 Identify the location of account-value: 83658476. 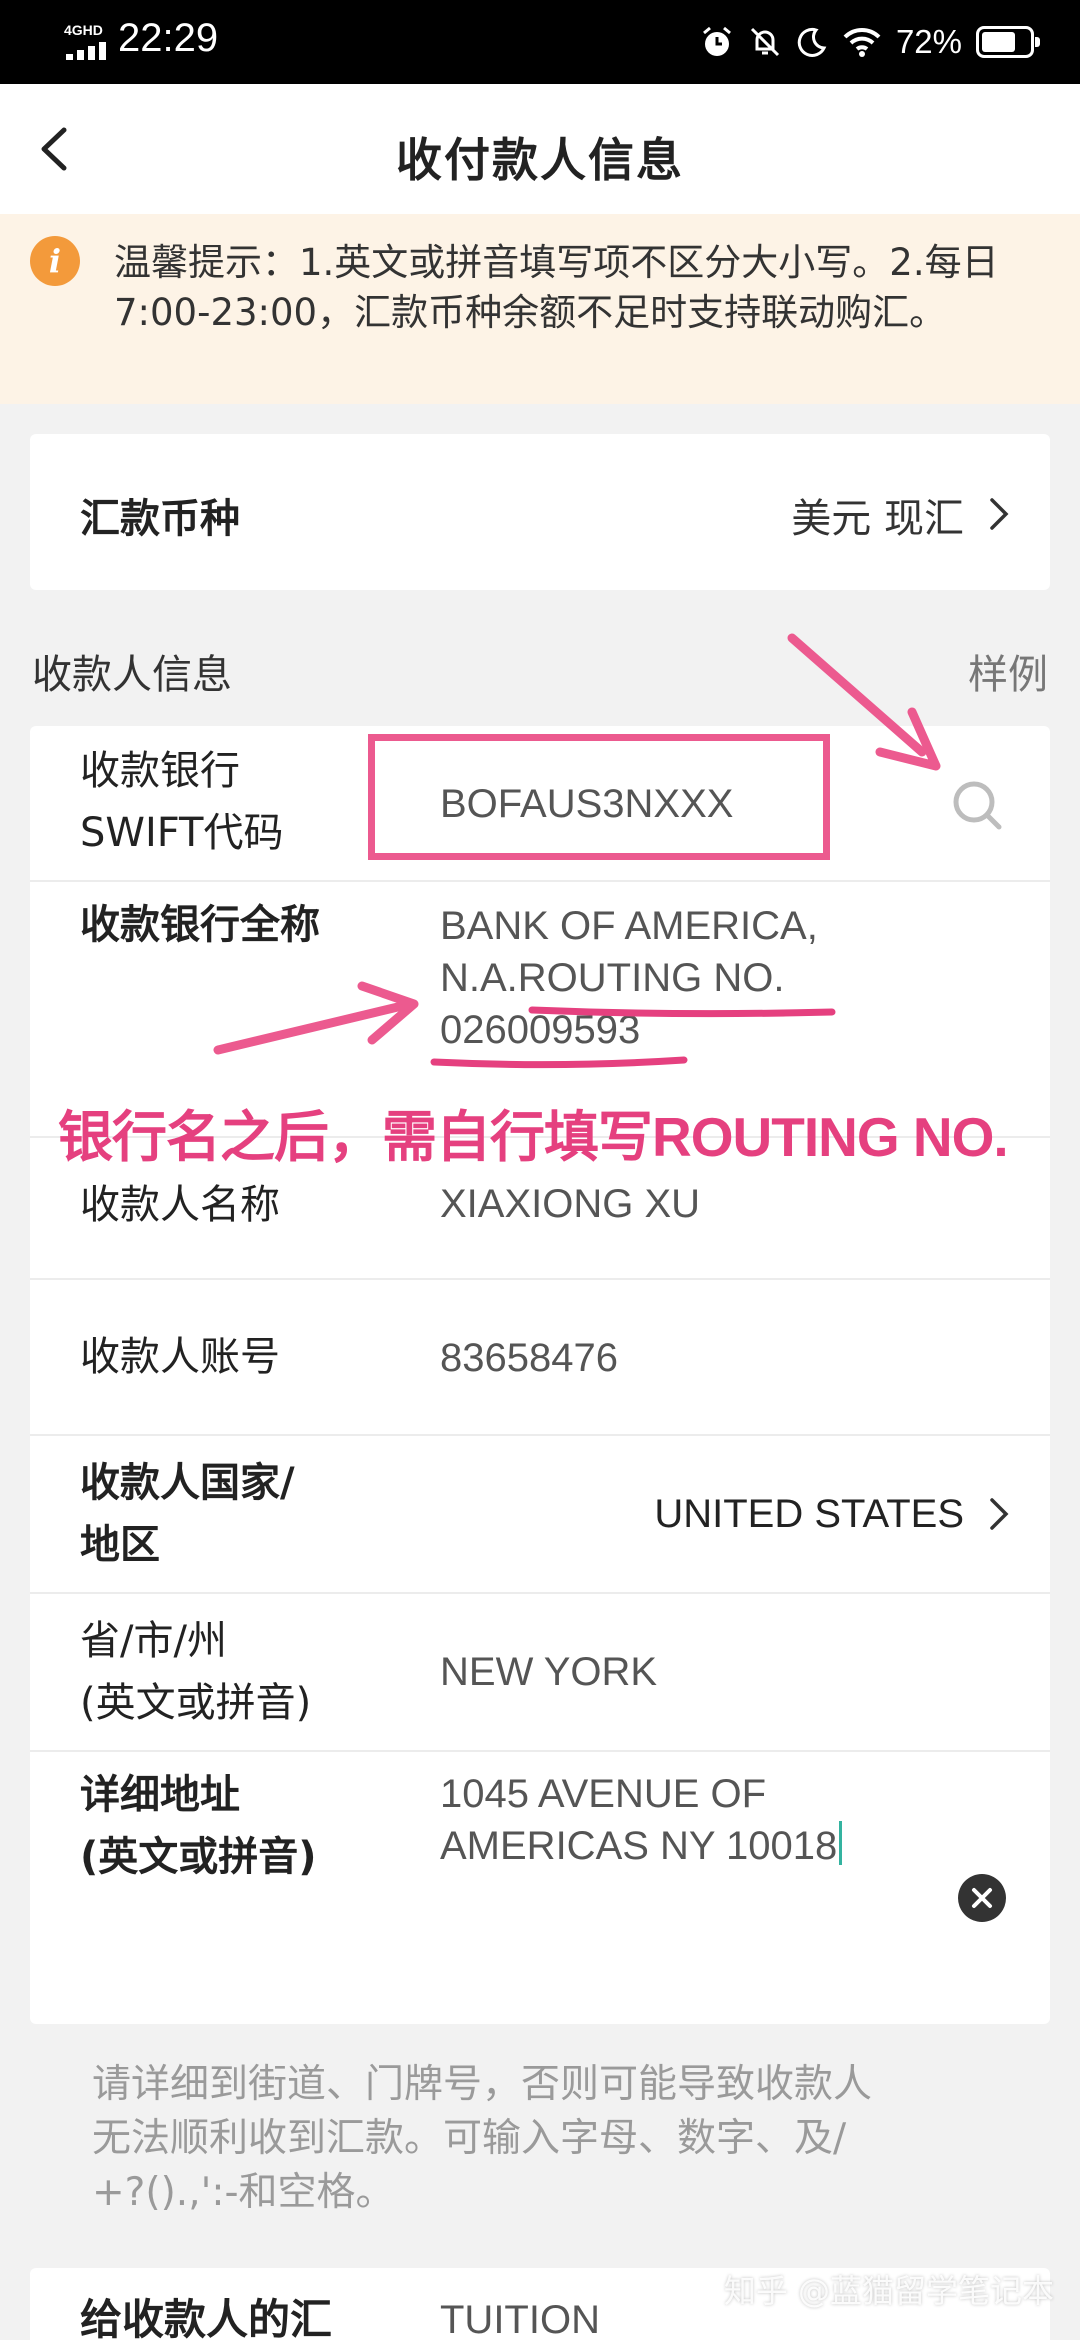
(529, 1358).